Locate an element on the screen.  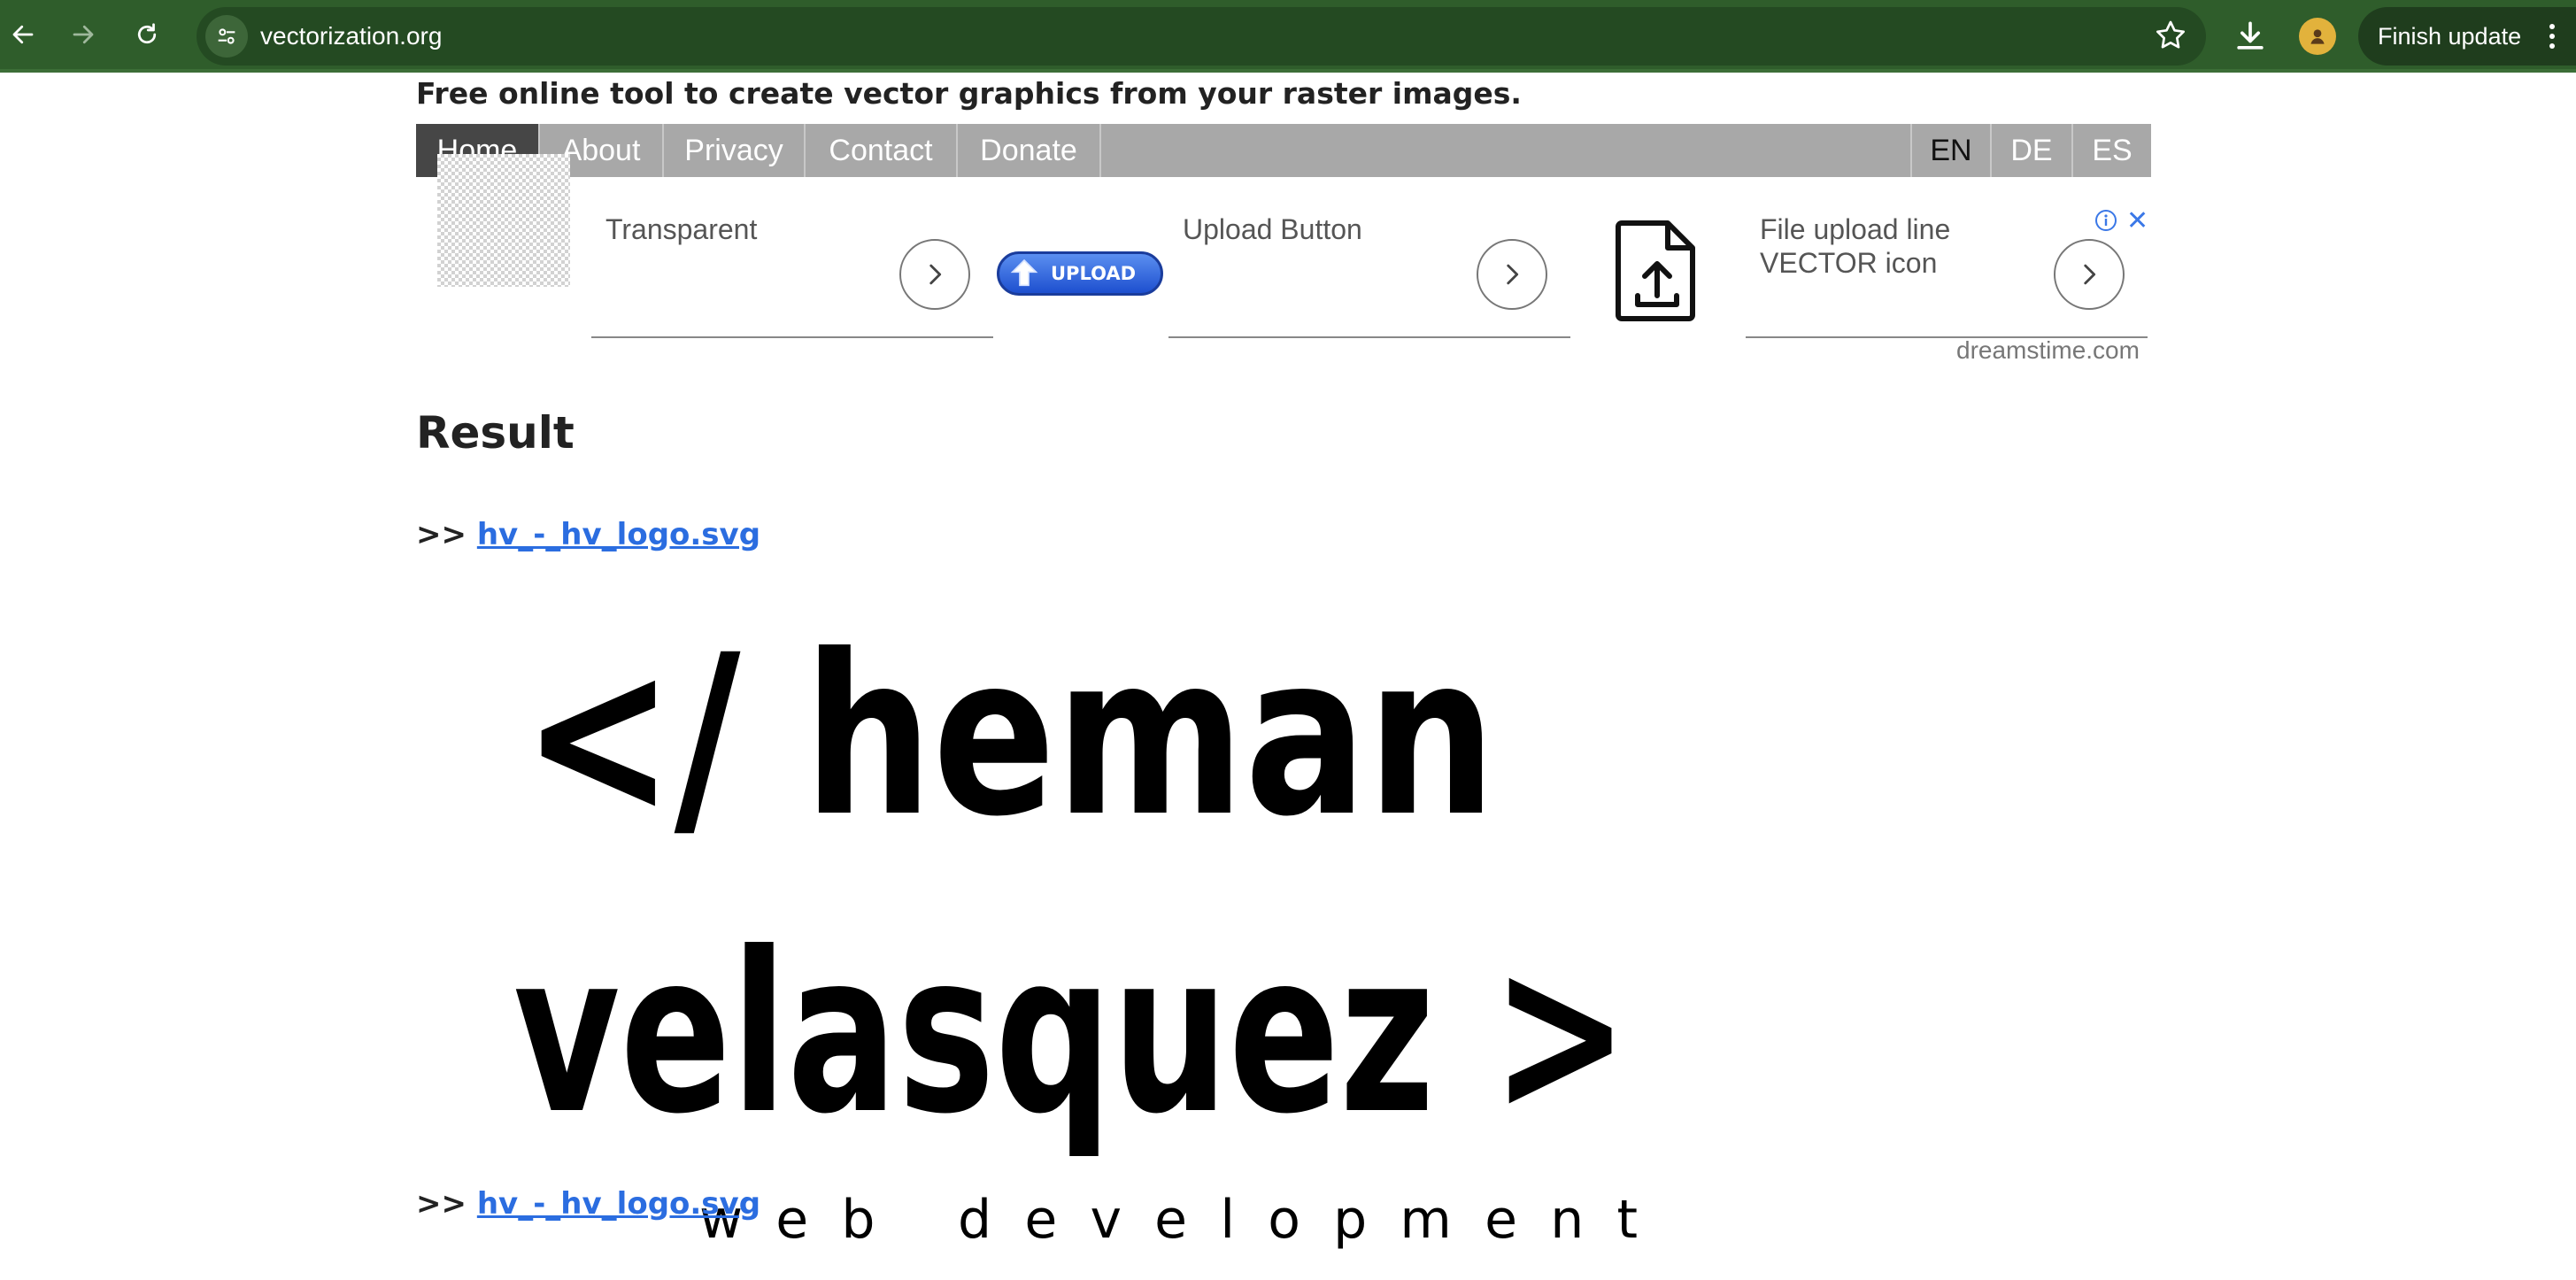
ad-label-transparent: Transparent is located at coordinates (681, 229).